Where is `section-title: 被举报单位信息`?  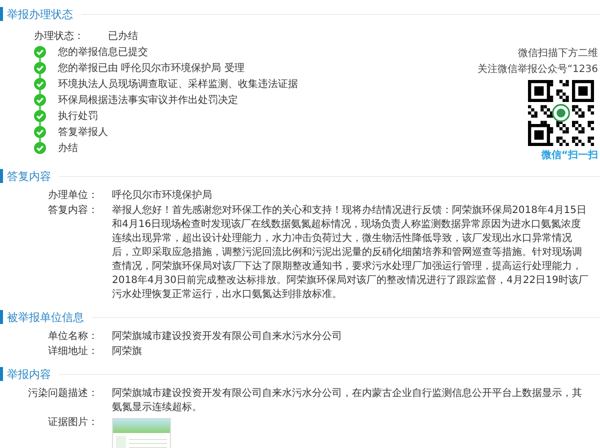
section-title: 被举报单位信息 is located at coordinates (45, 317).